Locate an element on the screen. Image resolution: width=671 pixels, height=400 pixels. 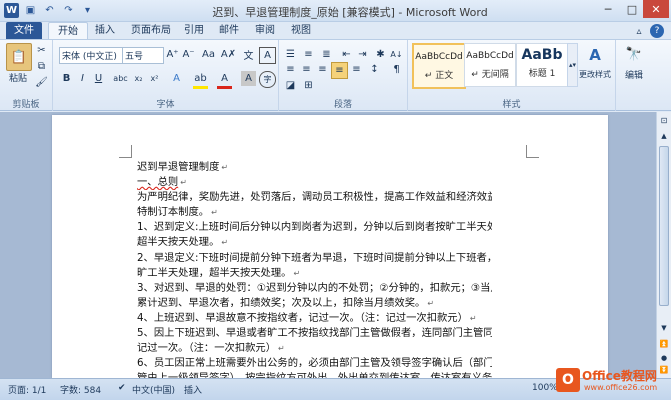
strikethrough-icon: abc is located at coordinates (120, 78).